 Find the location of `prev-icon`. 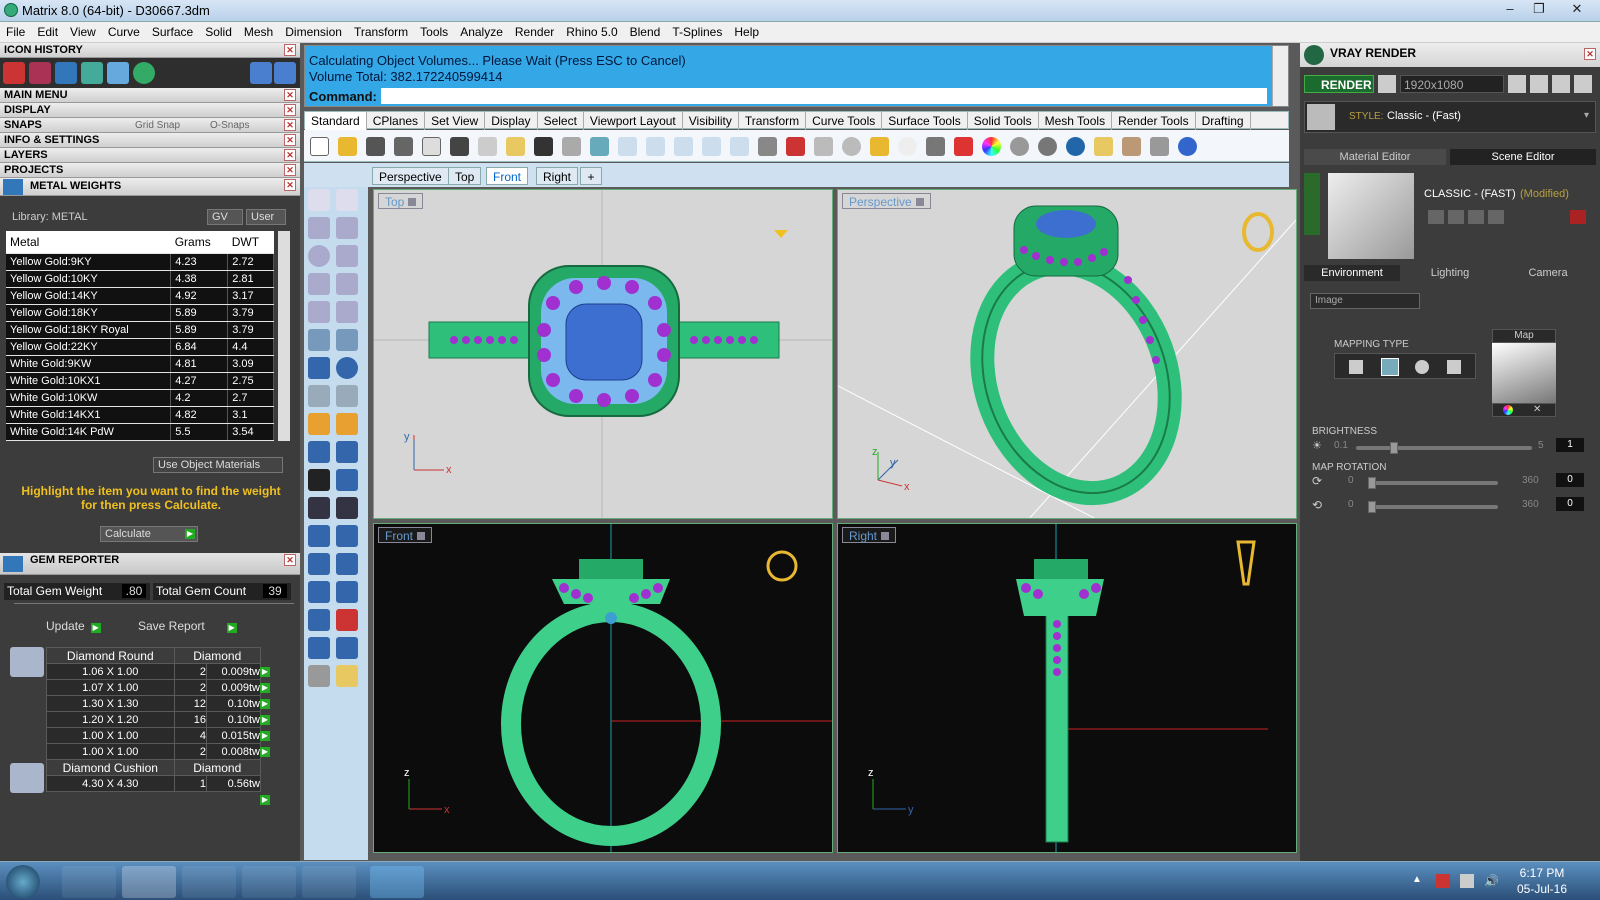

prev-icon is located at coordinates (1517, 84).